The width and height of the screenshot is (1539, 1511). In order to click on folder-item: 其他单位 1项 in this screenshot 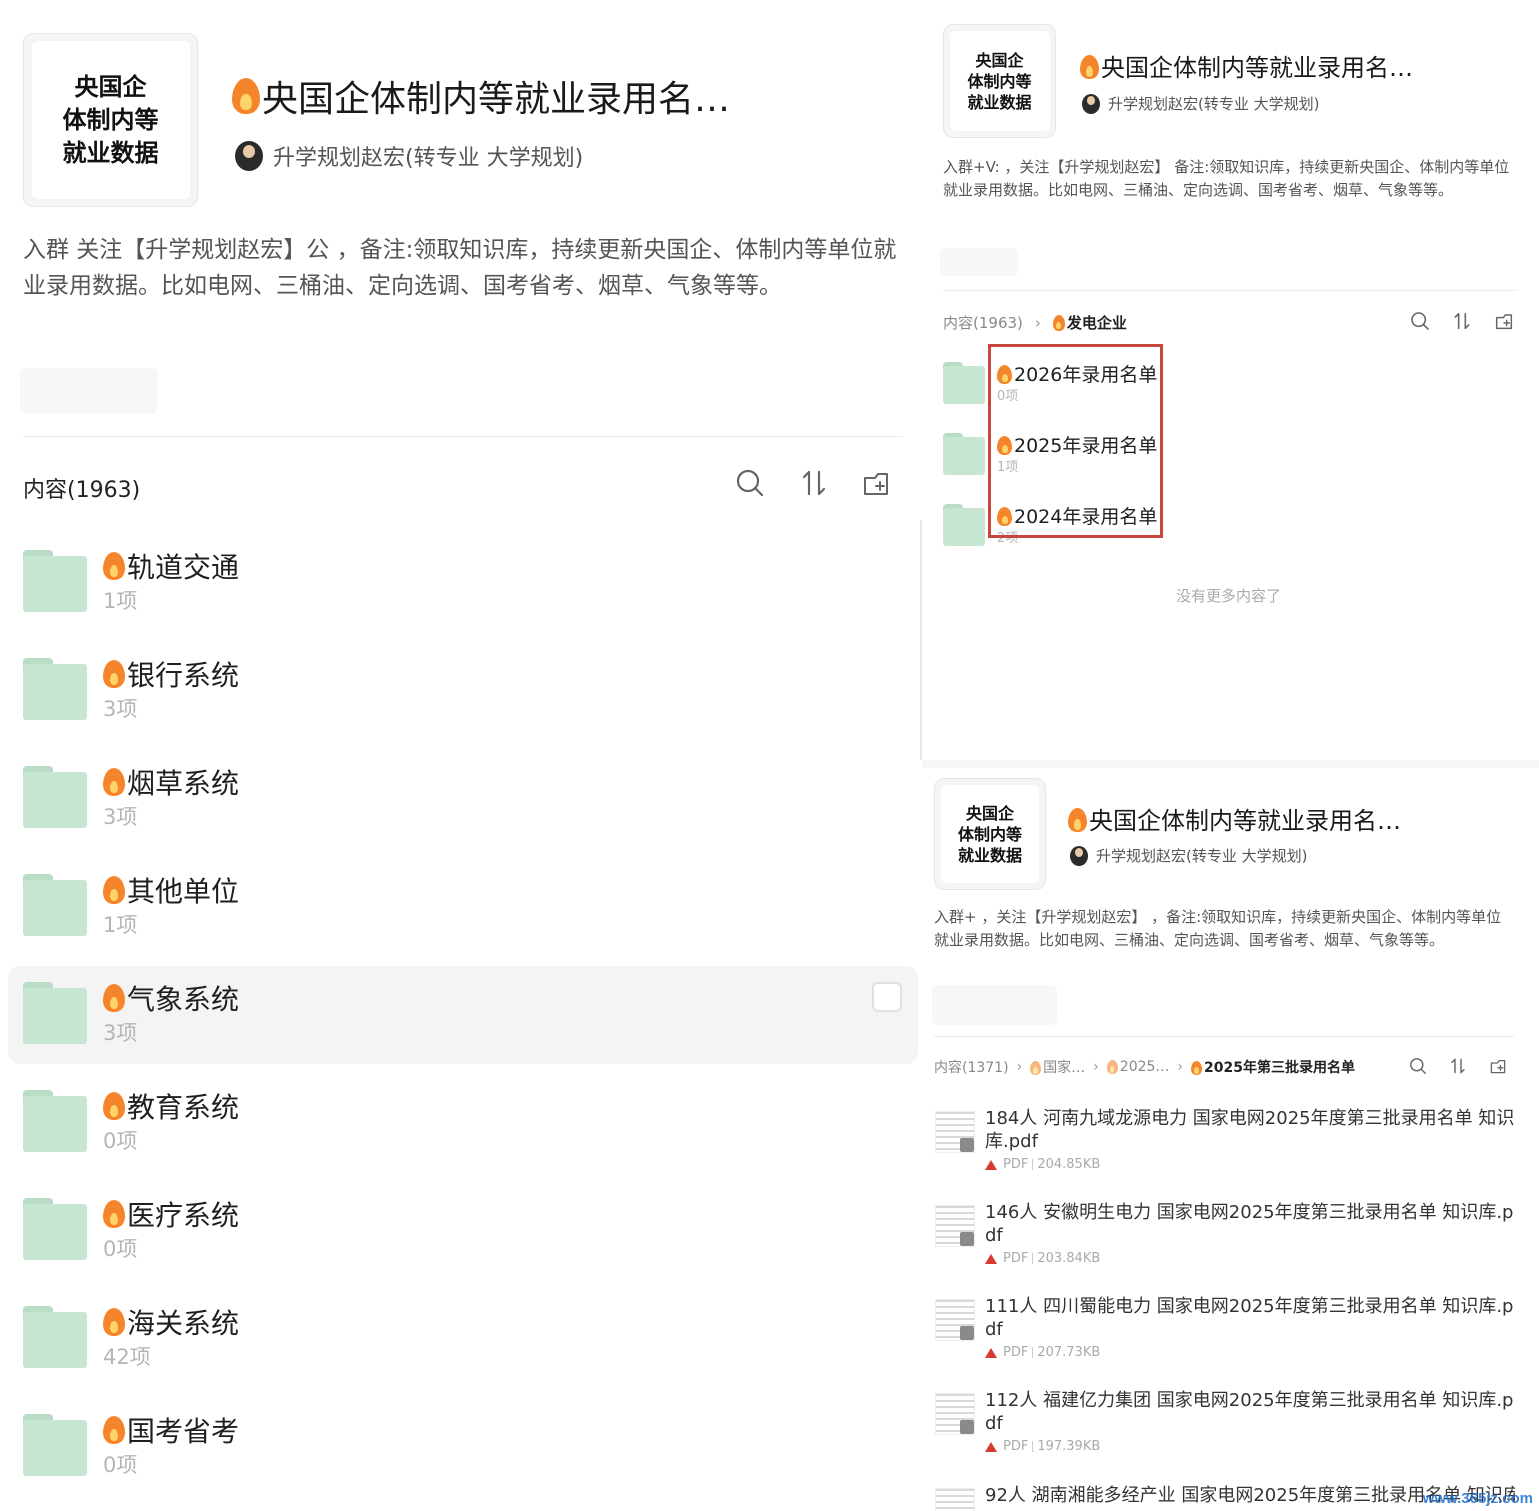, I will do `click(131, 907)`.